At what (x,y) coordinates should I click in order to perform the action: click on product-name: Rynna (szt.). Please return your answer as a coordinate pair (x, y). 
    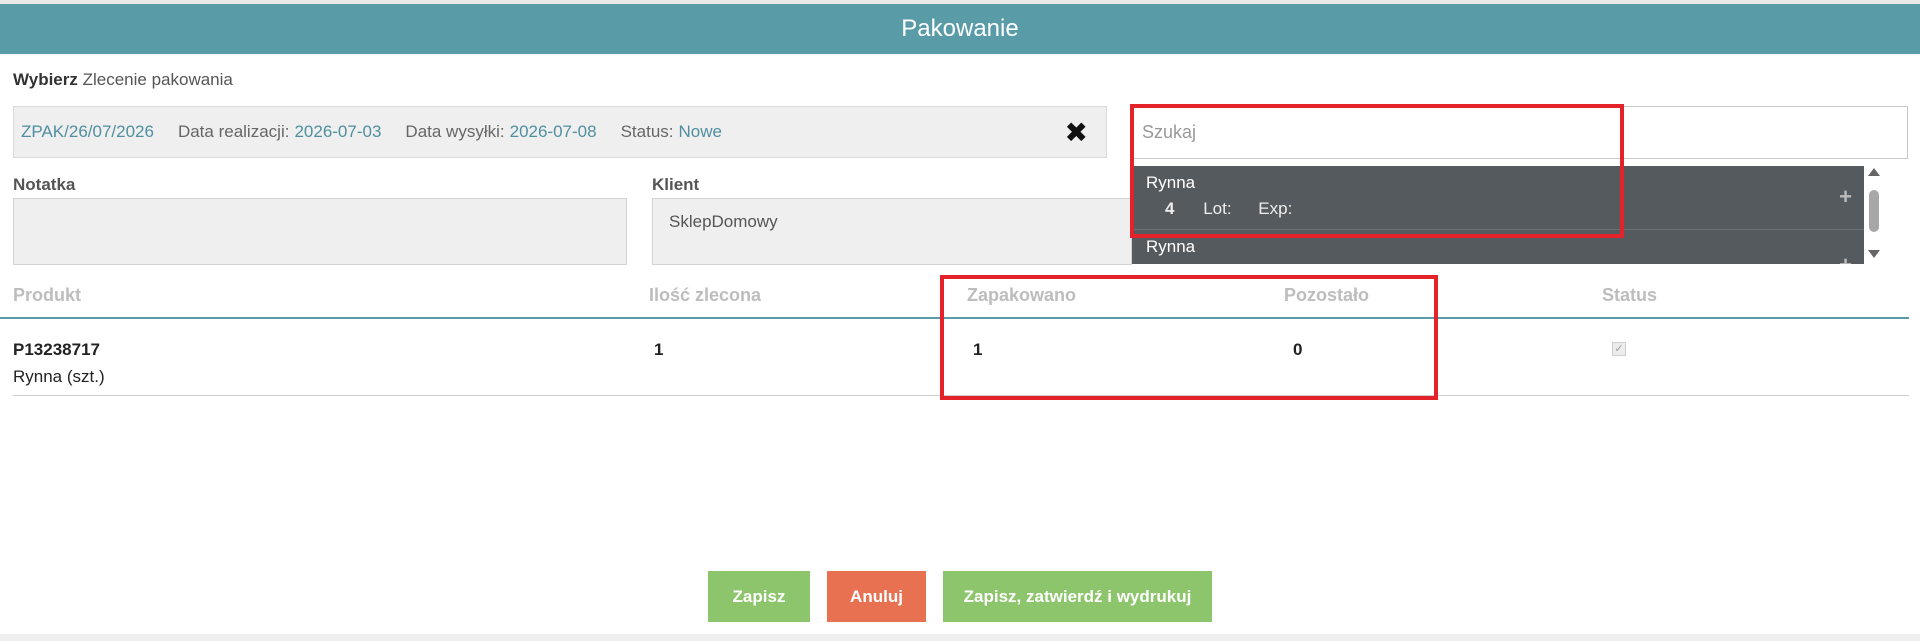
    Looking at the image, I should click on (59, 376).